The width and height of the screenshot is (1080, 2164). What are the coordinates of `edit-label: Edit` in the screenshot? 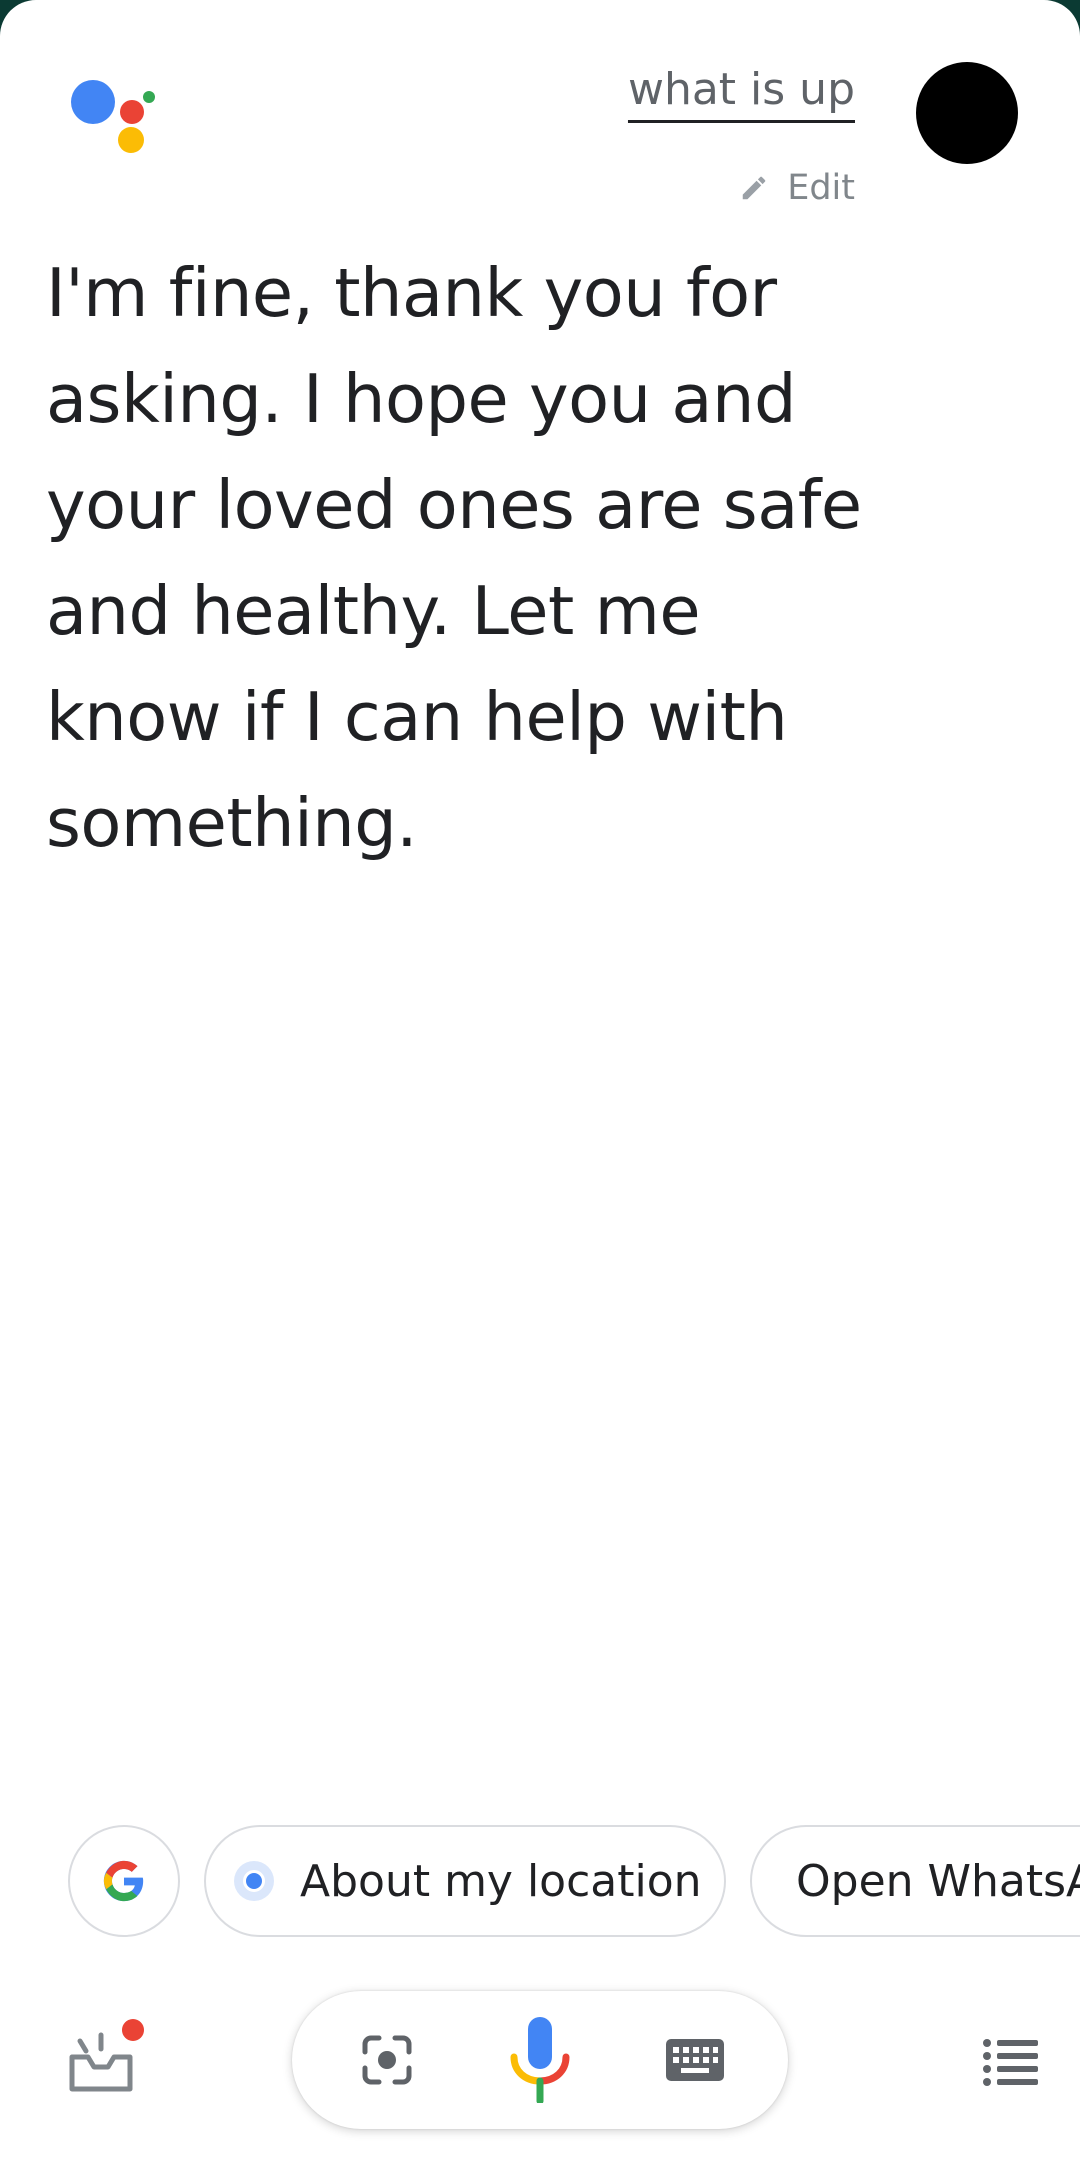 It's located at (821, 188).